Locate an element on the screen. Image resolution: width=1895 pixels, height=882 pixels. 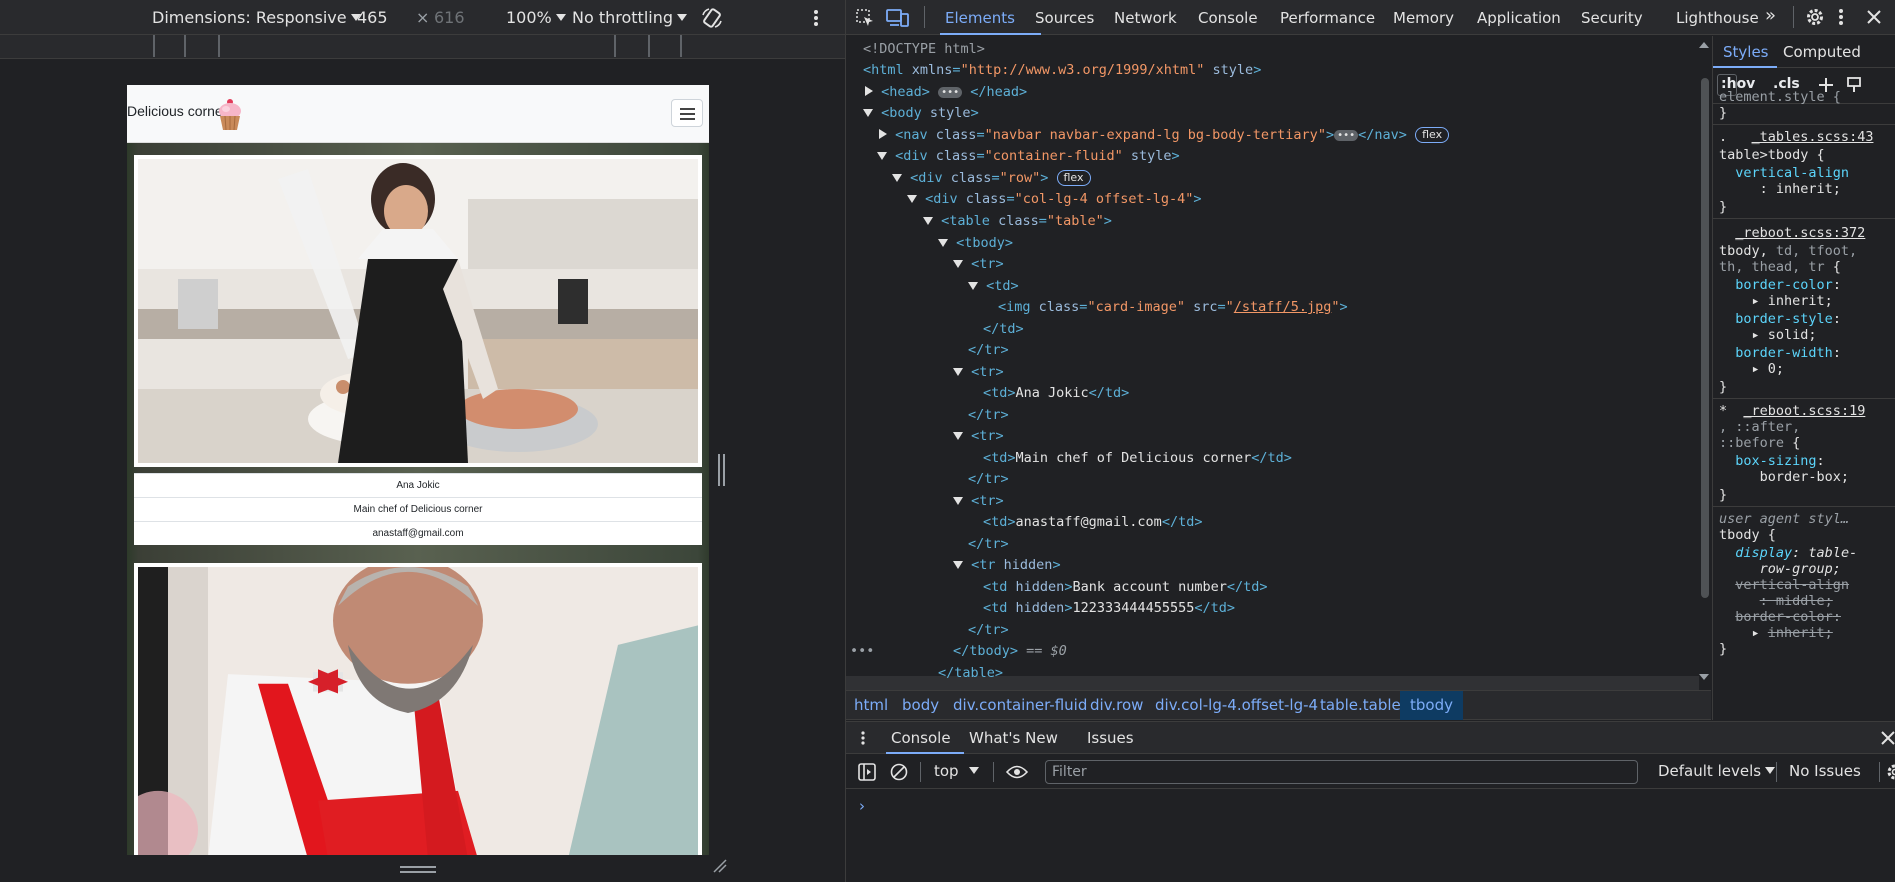
breadcrumb-tbody: tbody is located at coordinates (1431, 705).